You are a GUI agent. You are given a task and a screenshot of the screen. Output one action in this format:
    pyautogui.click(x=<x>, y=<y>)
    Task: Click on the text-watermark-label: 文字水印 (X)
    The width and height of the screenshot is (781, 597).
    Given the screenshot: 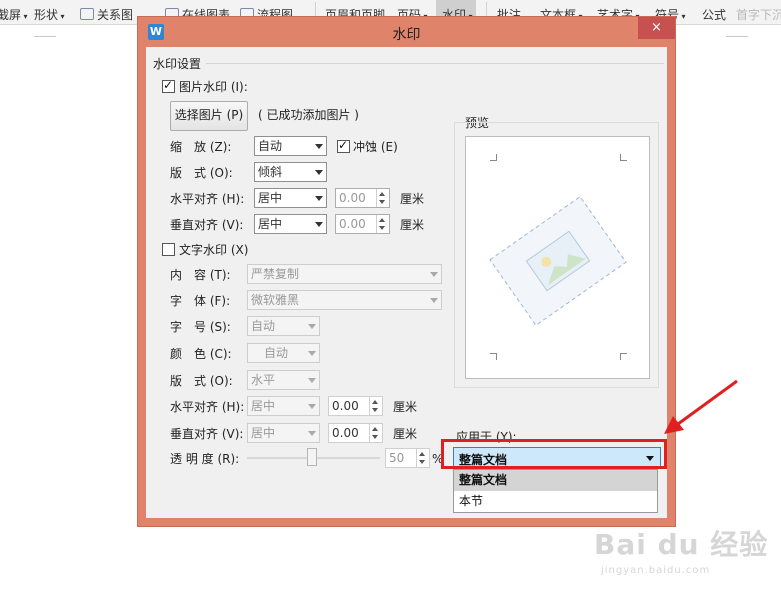 What is the action you would take?
    pyautogui.click(x=214, y=250)
    